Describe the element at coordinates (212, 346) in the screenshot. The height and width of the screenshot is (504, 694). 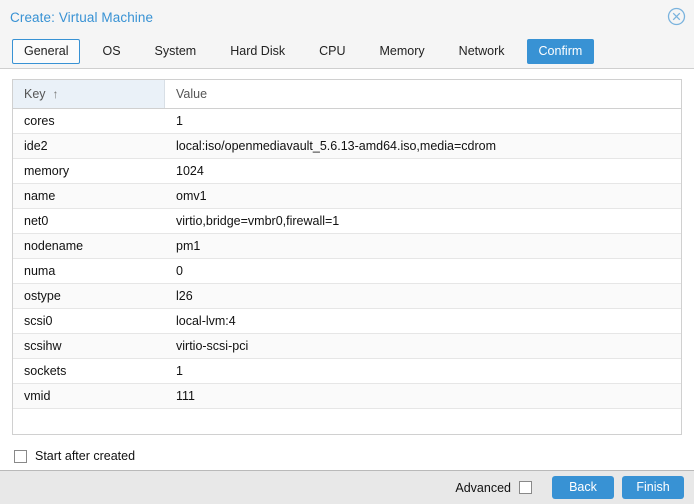
I see `row-value: virtio-scsi-pci` at that location.